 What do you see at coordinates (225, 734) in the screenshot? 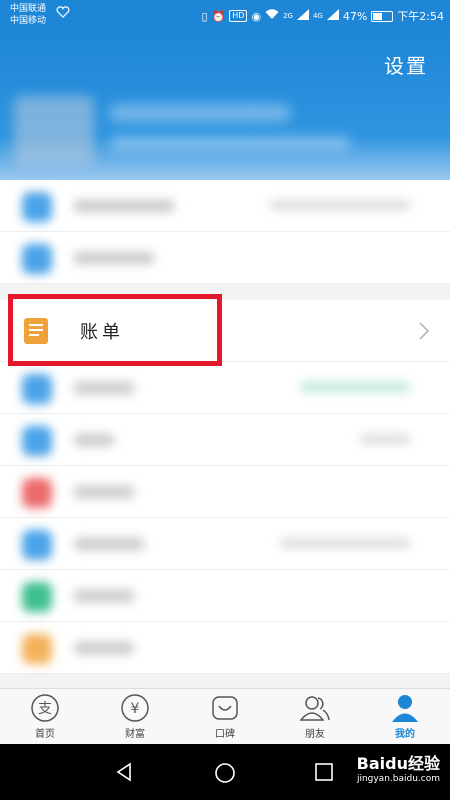
I see `tab-koubei-label: 口碑` at bounding box center [225, 734].